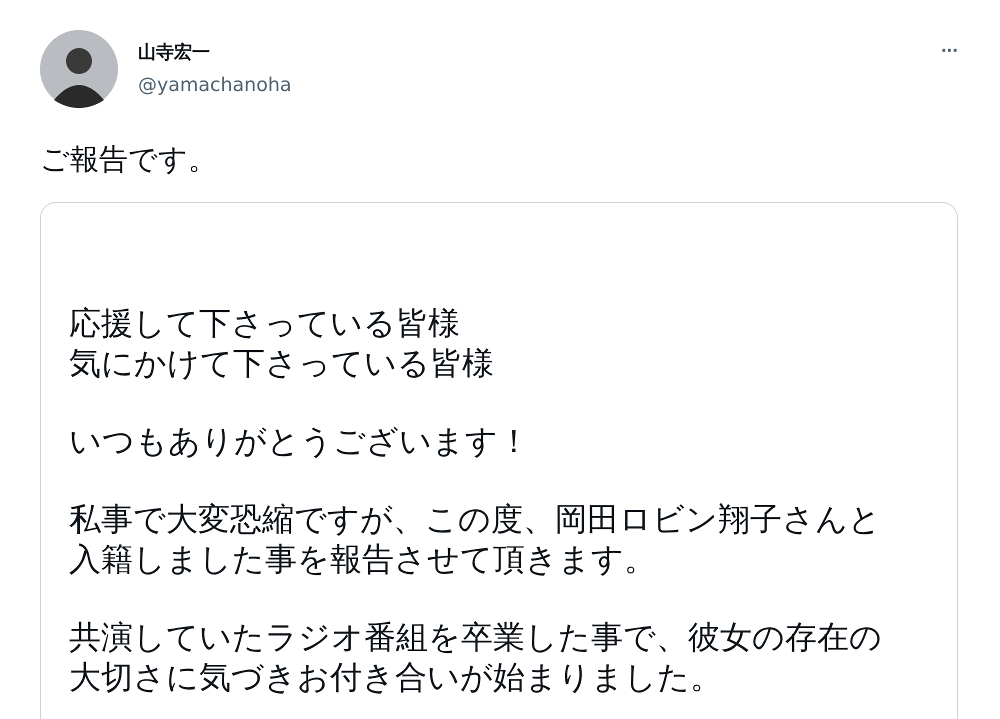  What do you see at coordinates (264, 323) in the screenshot?
I see `statement-line: 応援して下さっている皆様` at bounding box center [264, 323].